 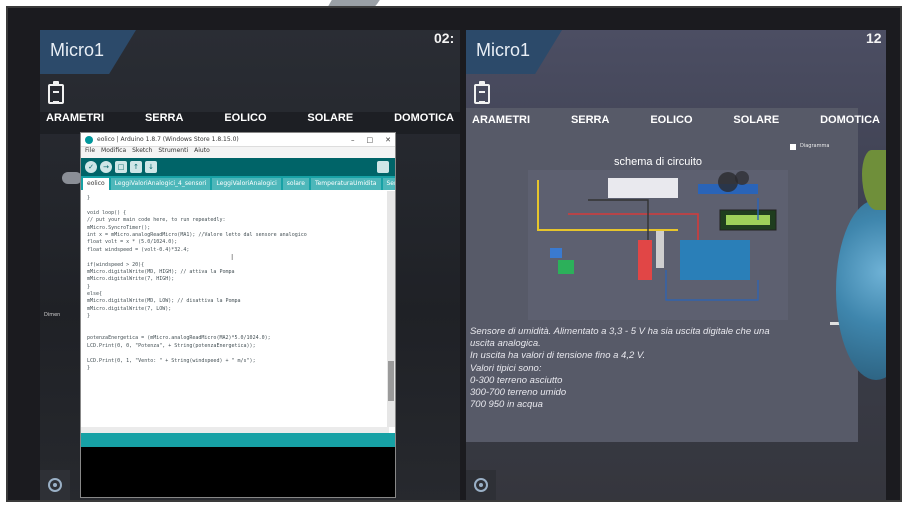 I want to click on circuit-diagram, so click(x=658, y=245).